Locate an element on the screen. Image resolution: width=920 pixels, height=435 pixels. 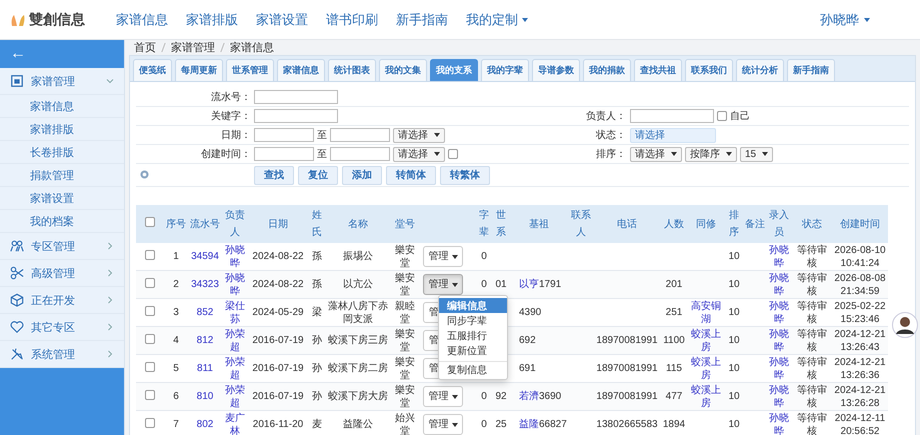
table-cell: 7 is located at coordinates (176, 422).